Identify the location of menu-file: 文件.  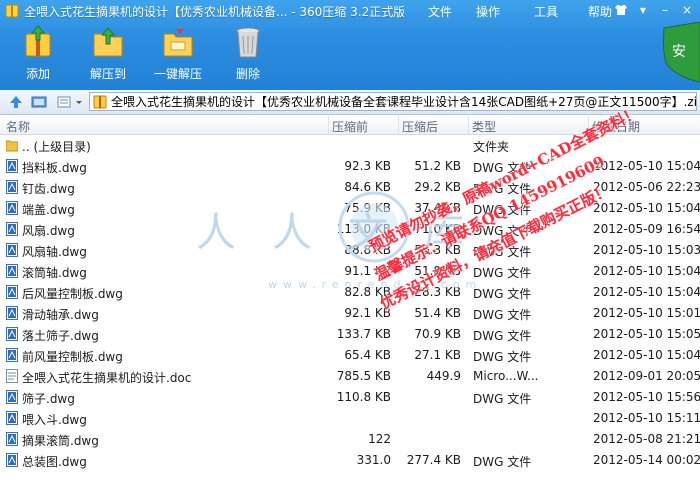
(440, 11).